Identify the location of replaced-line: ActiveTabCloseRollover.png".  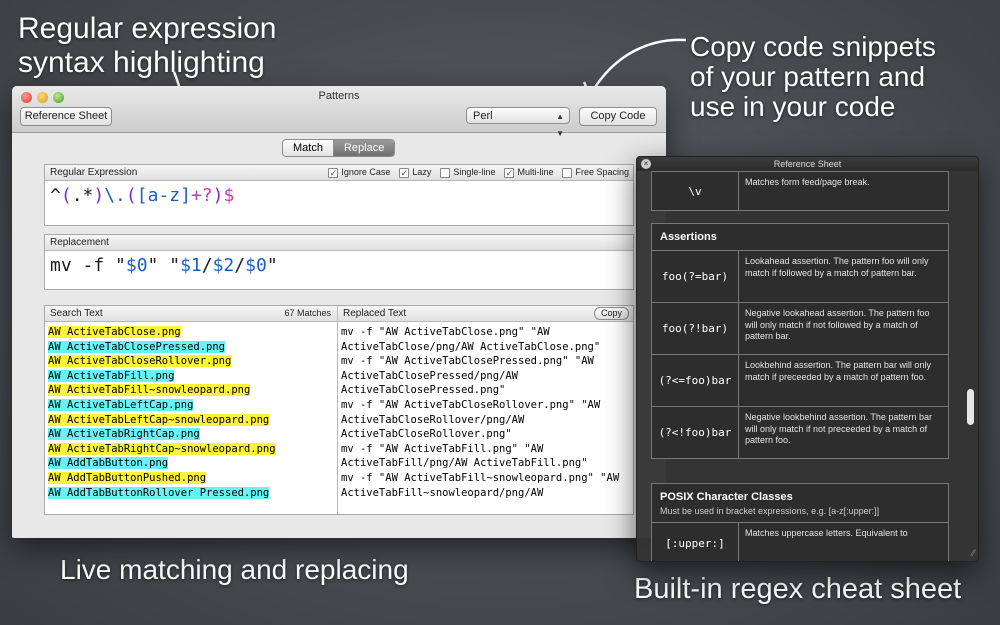
(426, 434).